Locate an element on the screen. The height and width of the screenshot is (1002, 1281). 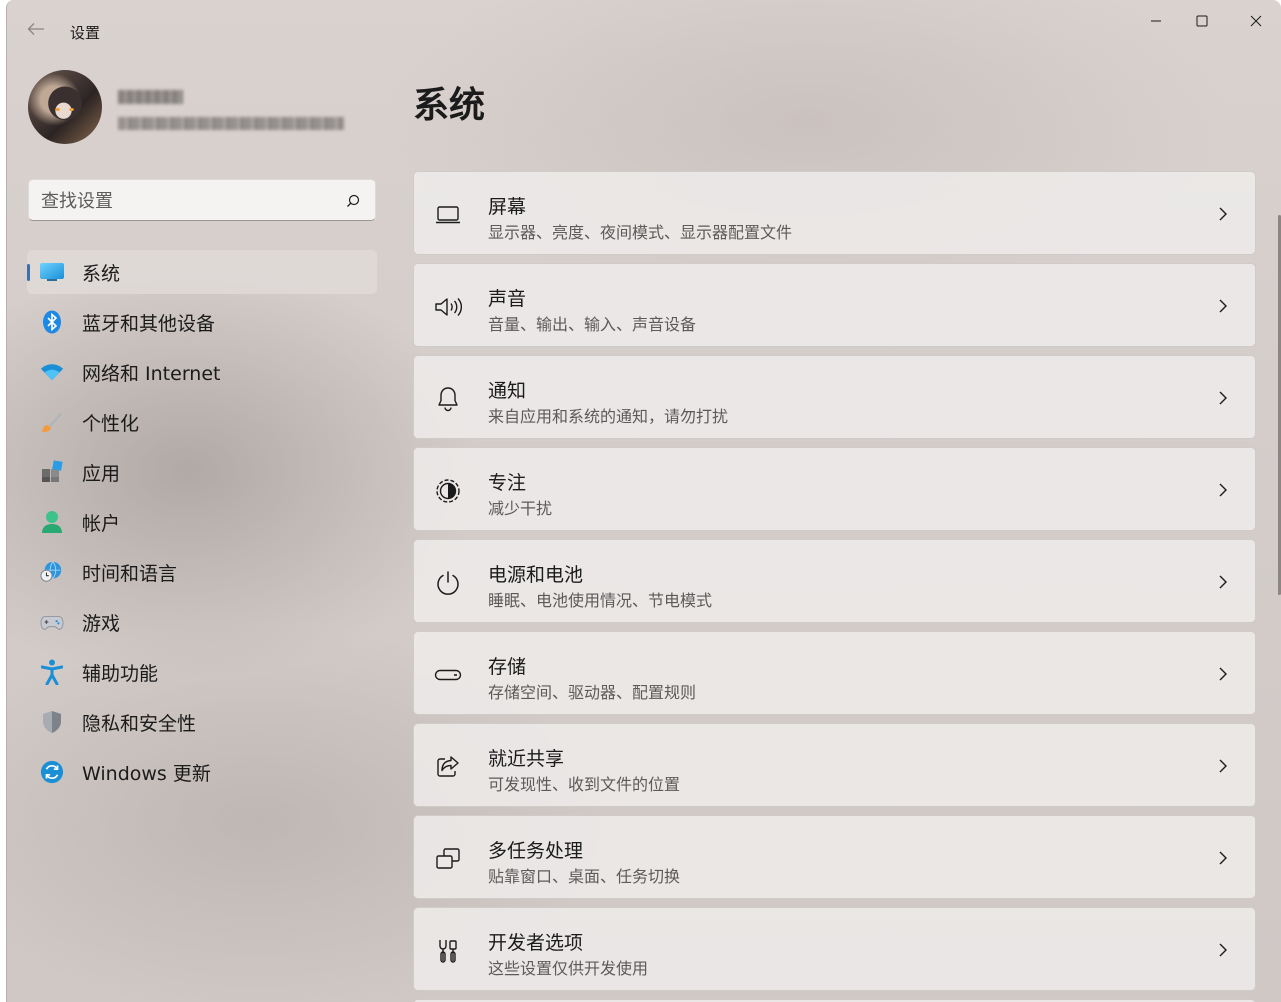
sidebar-item-accessibility: 辅助功能 is located at coordinates (202, 672).